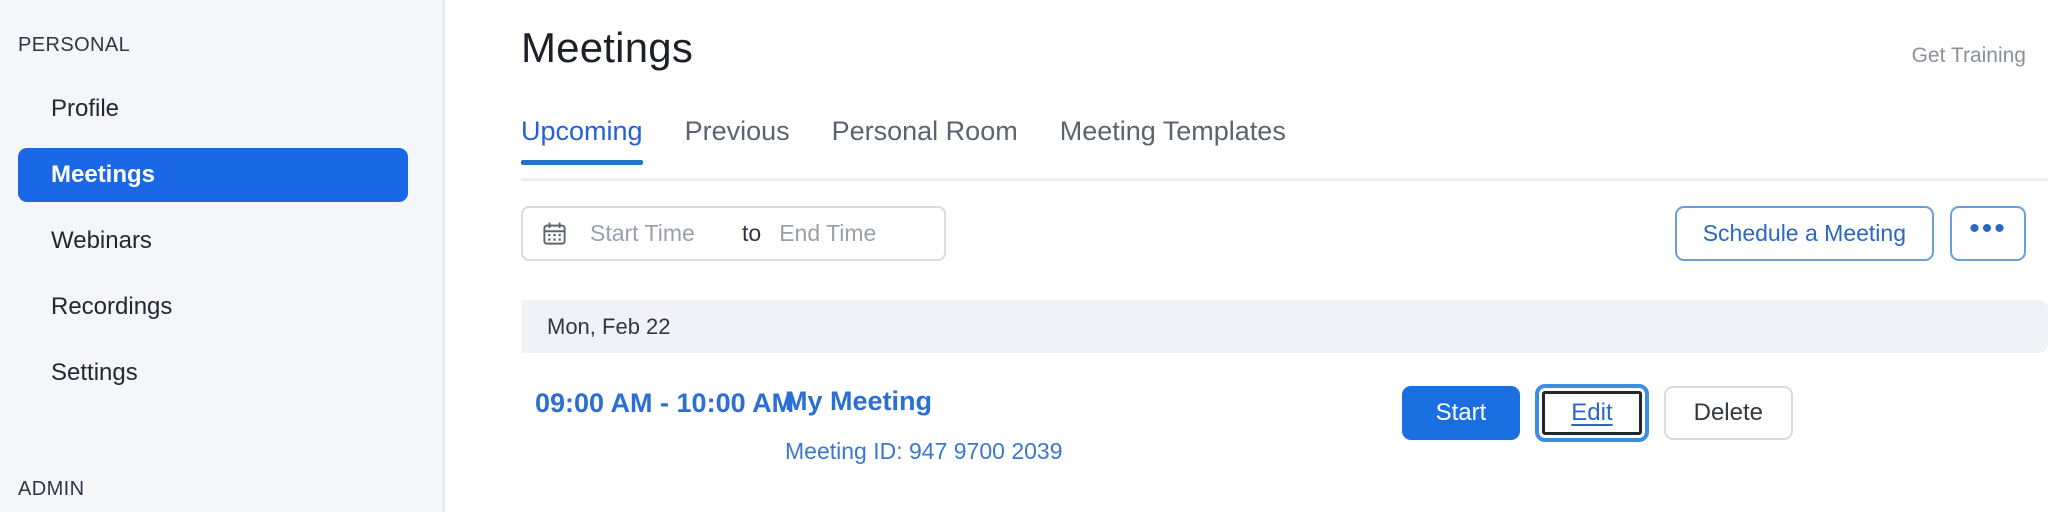 The image size is (2048, 512). I want to click on sidebar-item-webinars: Webinars, so click(213, 241).